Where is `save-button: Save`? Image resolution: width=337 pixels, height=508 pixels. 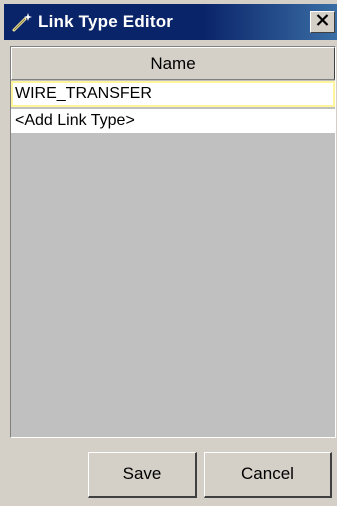
save-button: Save is located at coordinates (142, 475).